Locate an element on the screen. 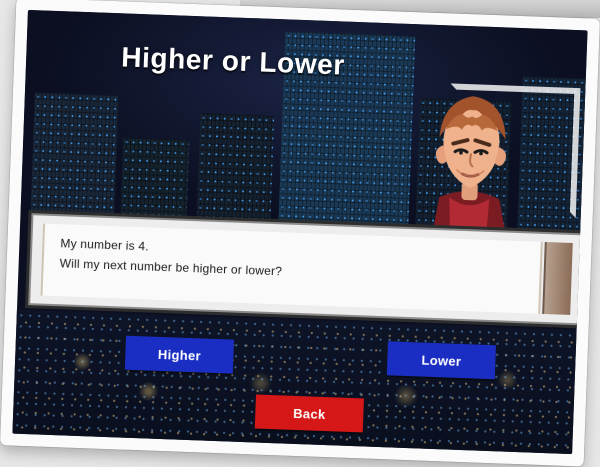 The height and width of the screenshot is (467, 600). dialogue-side-panel is located at coordinates (557, 278).